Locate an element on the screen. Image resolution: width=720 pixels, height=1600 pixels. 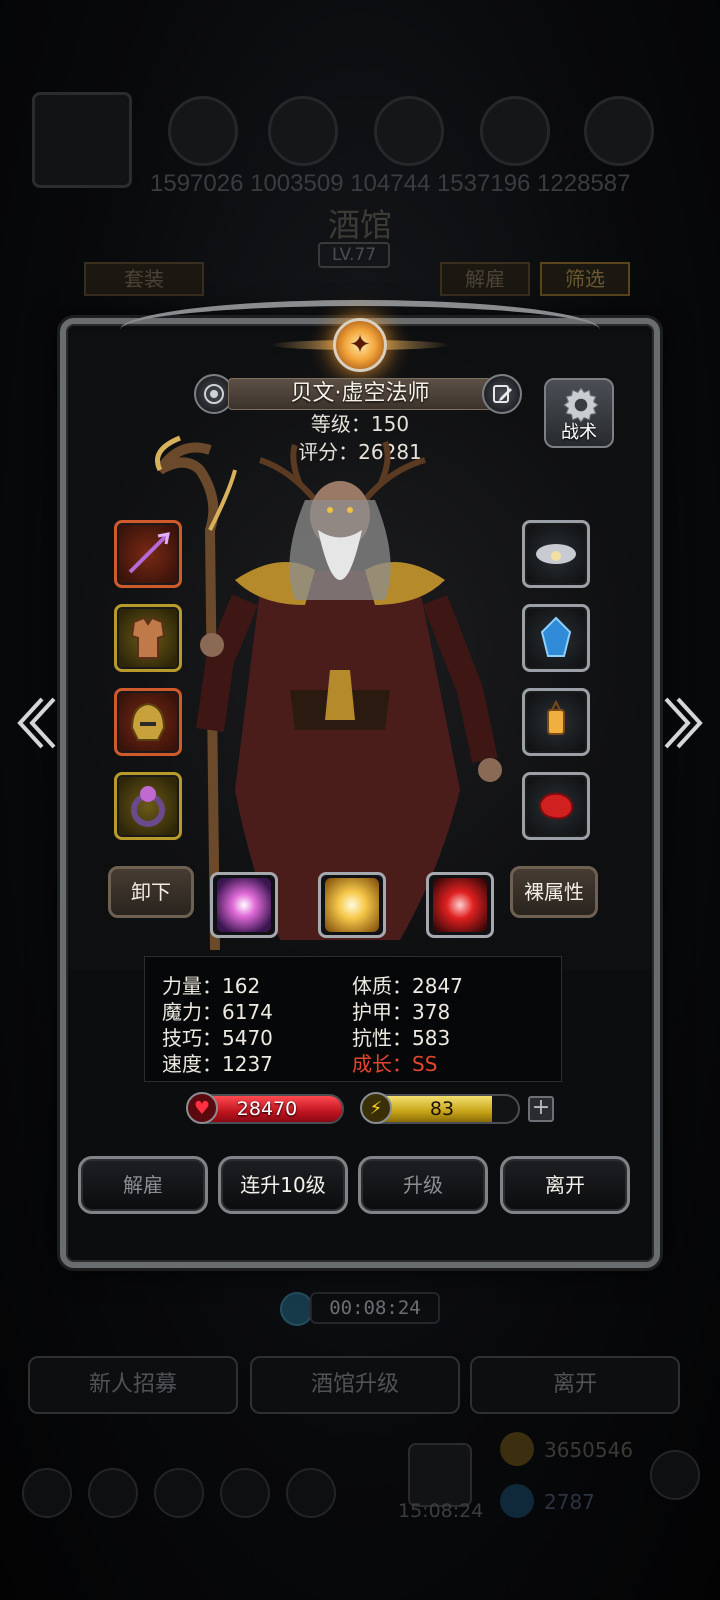
background-recruit-button: 新人招募 is located at coordinates (133, 1385).